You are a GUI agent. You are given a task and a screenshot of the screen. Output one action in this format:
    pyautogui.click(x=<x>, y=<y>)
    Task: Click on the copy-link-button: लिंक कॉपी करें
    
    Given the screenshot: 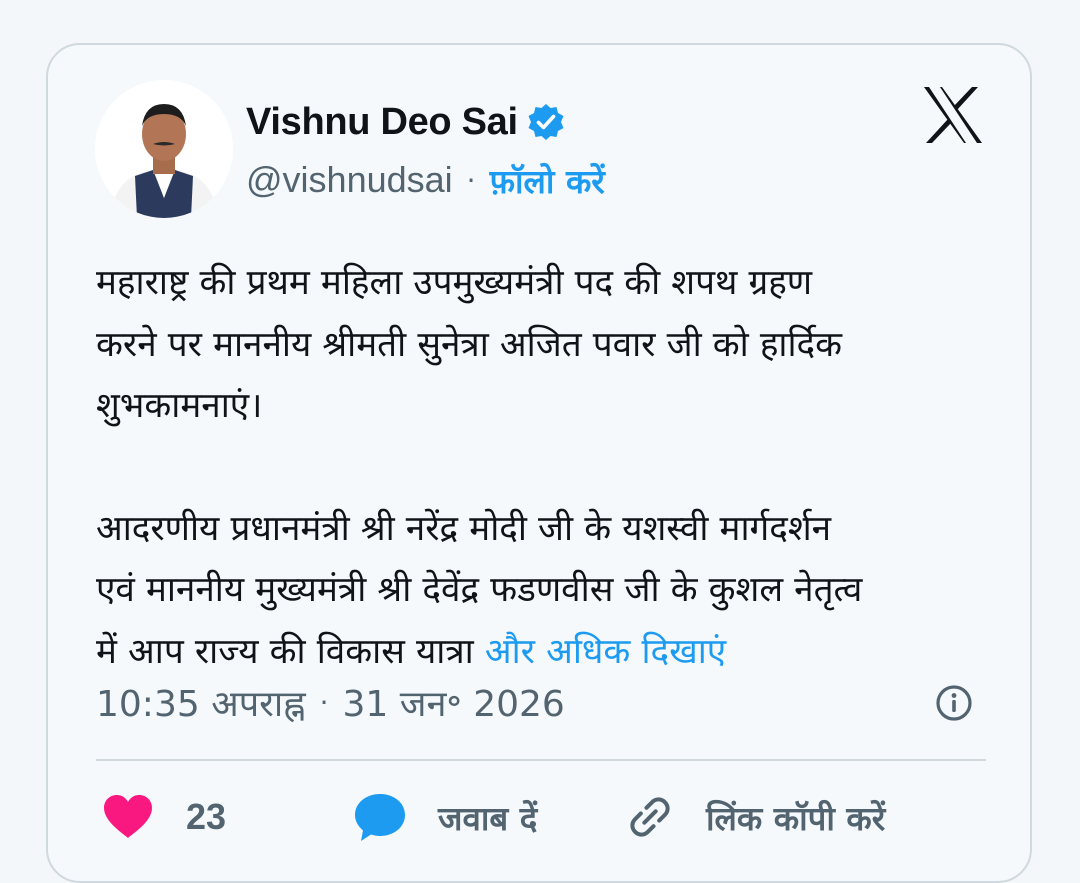 What is the action you would take?
    pyautogui.click(x=754, y=817)
    